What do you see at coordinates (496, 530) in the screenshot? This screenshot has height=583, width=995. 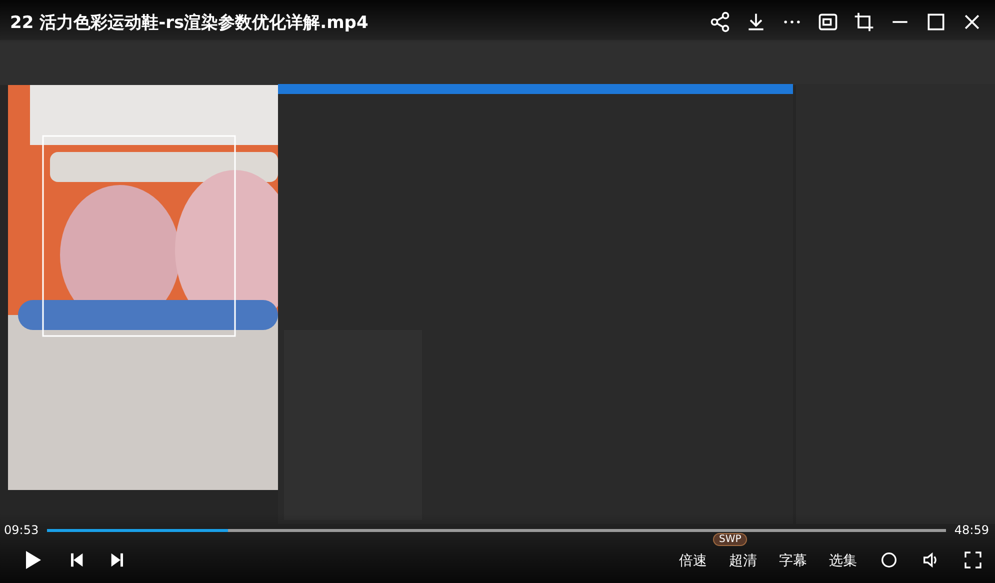 I see `progress-bar` at bounding box center [496, 530].